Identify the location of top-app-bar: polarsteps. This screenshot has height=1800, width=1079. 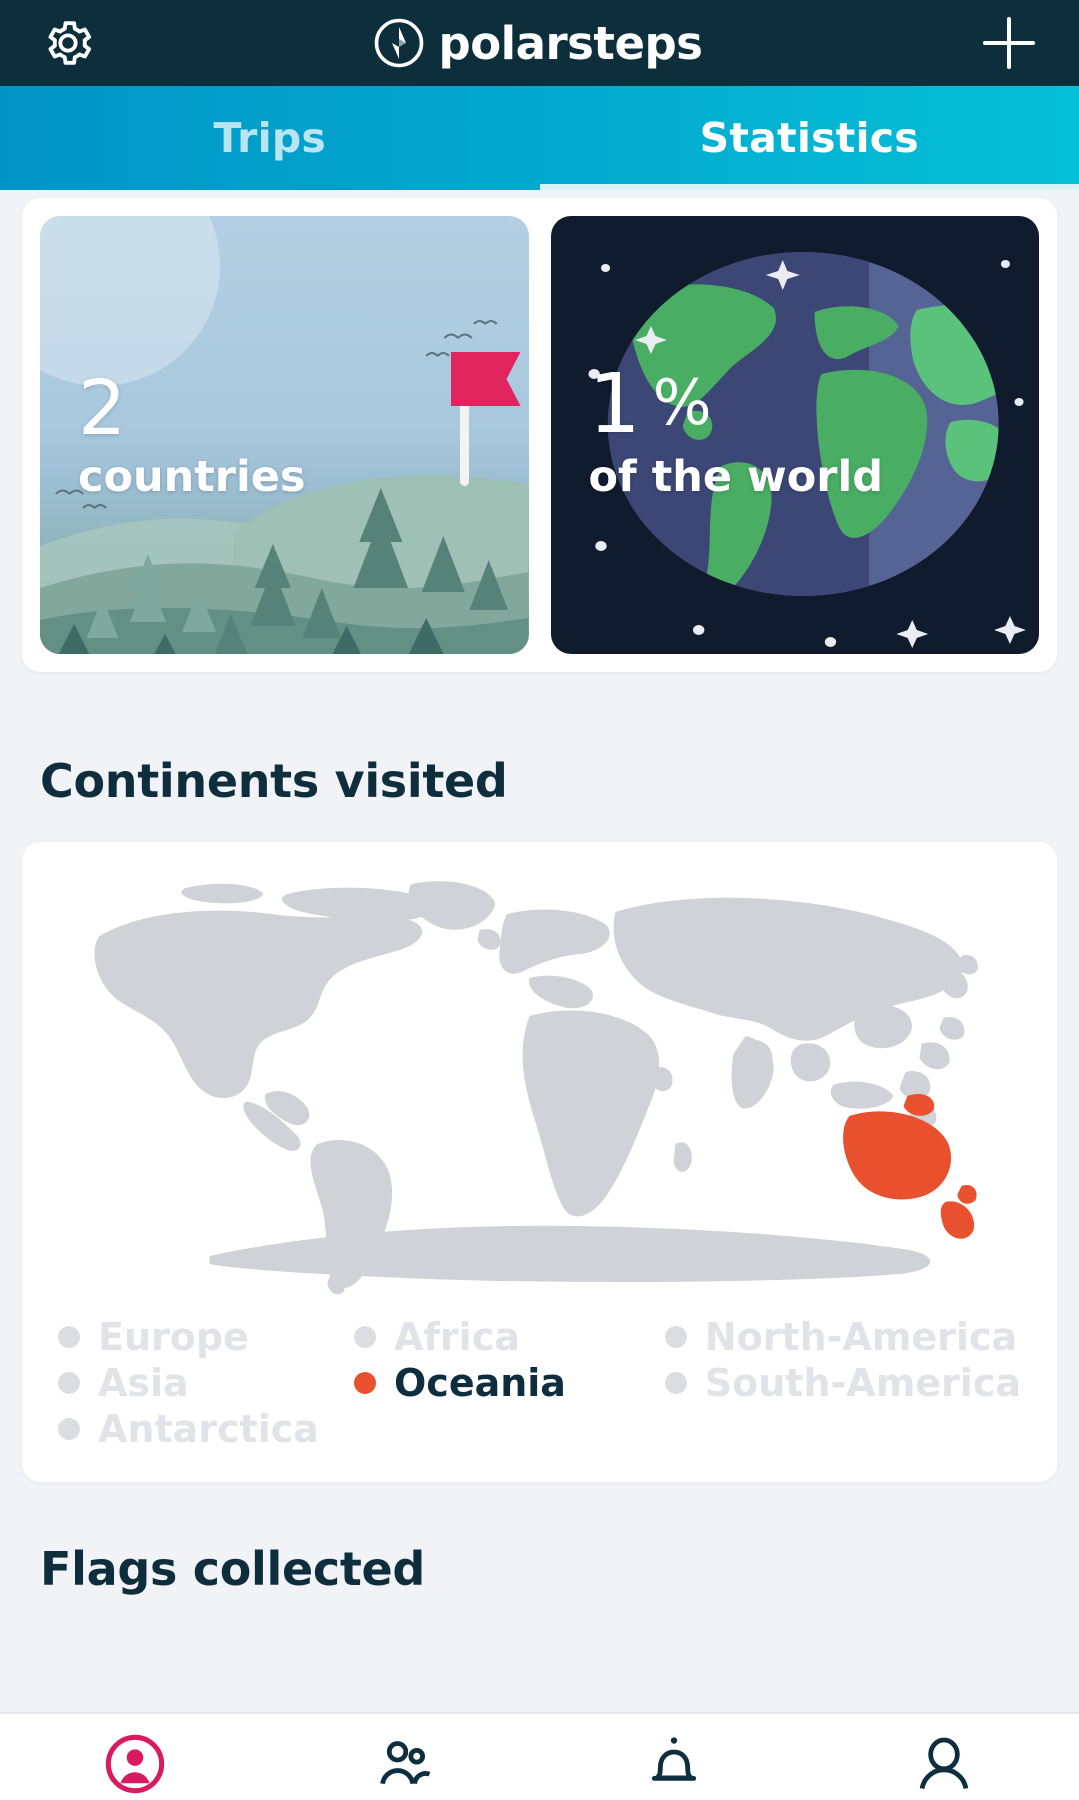
(539, 43).